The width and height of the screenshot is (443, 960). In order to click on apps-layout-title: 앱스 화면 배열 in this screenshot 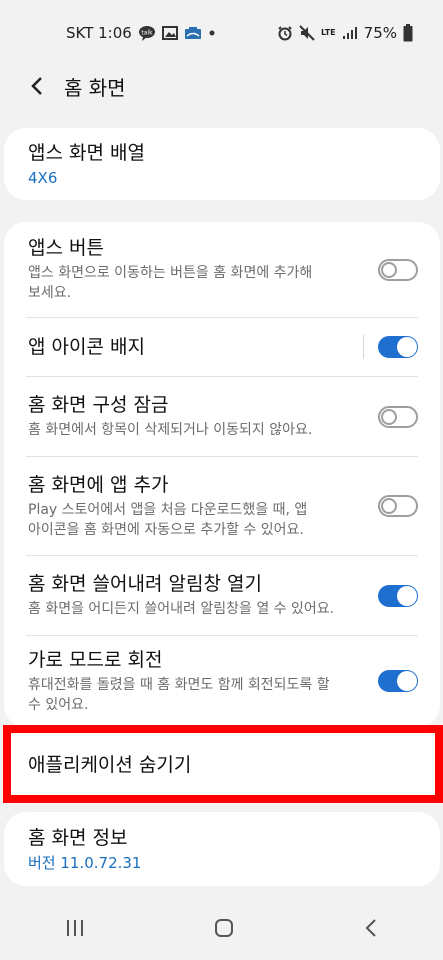, I will do `click(86, 152)`.